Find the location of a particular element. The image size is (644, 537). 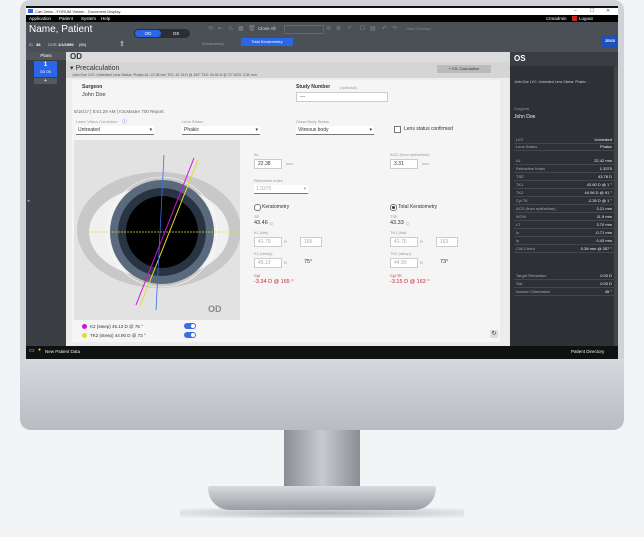

minimize-button: – is located at coordinates (575, 11).